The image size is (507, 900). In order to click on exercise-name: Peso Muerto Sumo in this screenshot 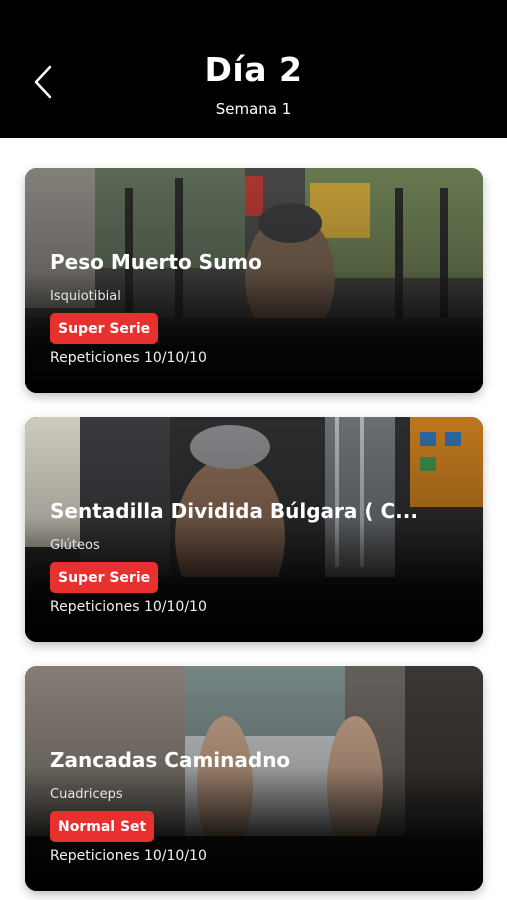, I will do `click(156, 262)`.